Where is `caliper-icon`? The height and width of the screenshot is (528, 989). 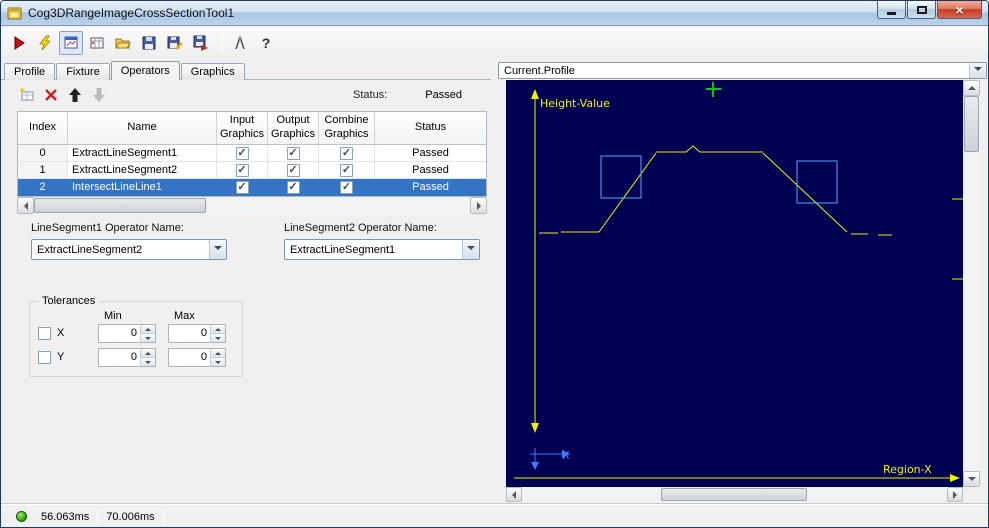 caliper-icon is located at coordinates (240, 42).